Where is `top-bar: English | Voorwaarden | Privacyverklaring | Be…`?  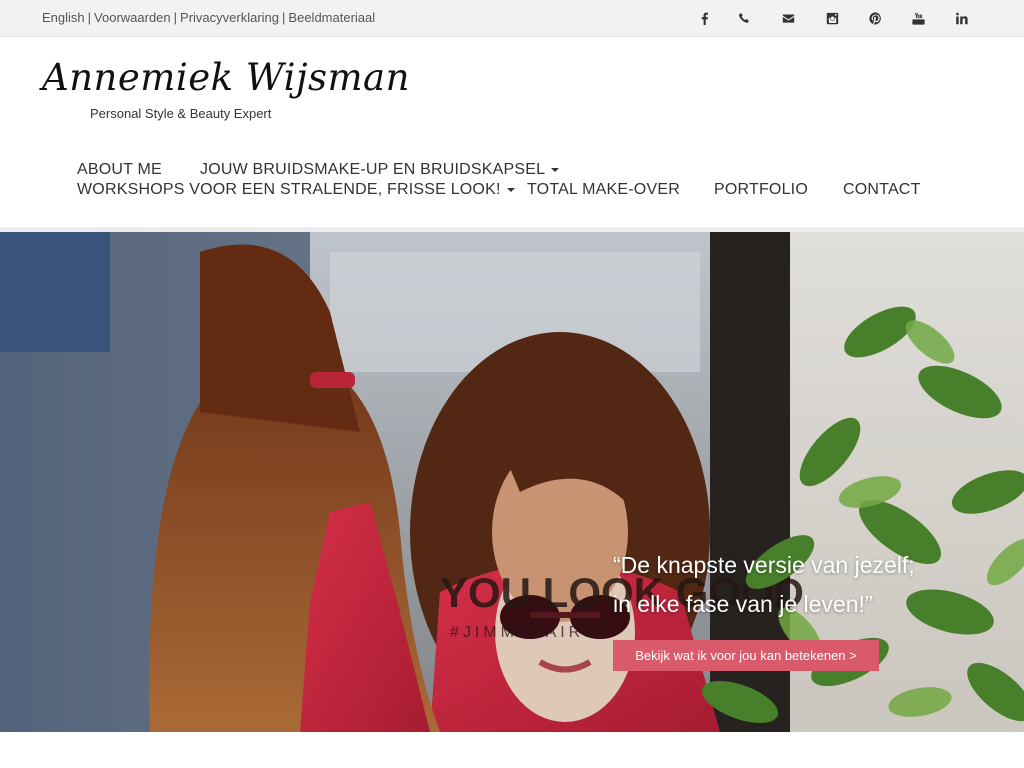 top-bar: English | Voorwaarden | Privacyverklaring | Be… is located at coordinates (512, 18).